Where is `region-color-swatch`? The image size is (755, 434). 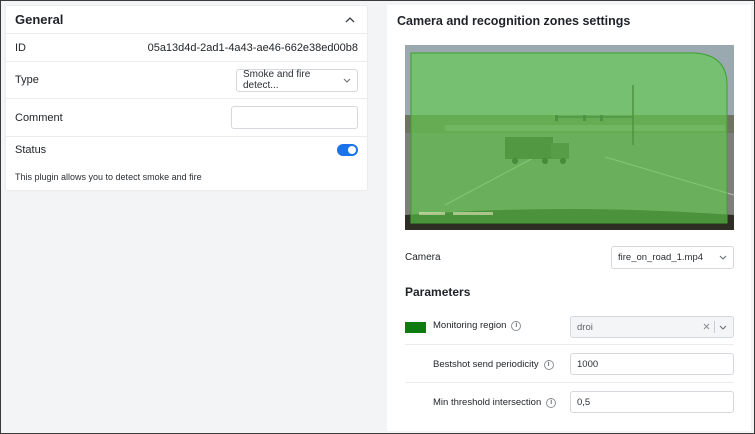 region-color-swatch is located at coordinates (415, 327).